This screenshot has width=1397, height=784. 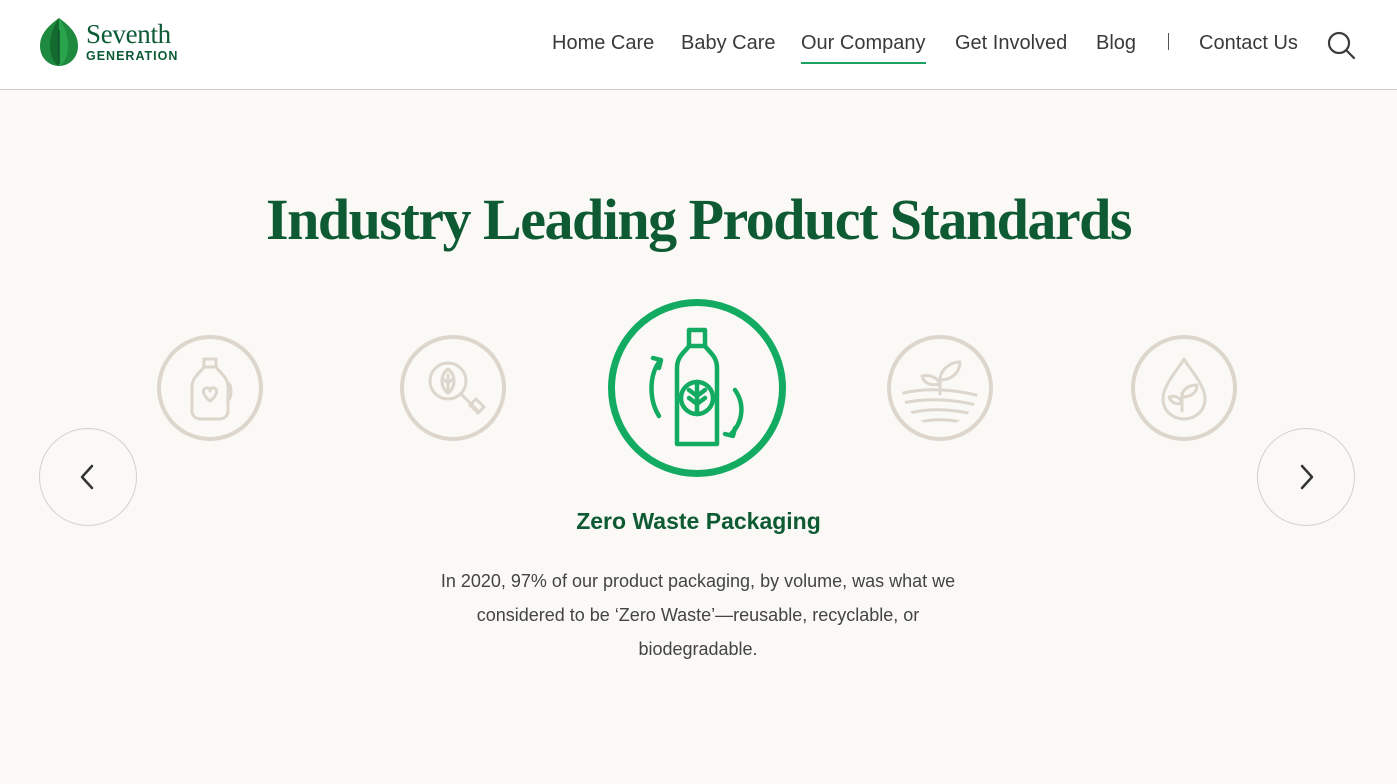 I want to click on carousel-item-detergent, so click(x=210, y=388).